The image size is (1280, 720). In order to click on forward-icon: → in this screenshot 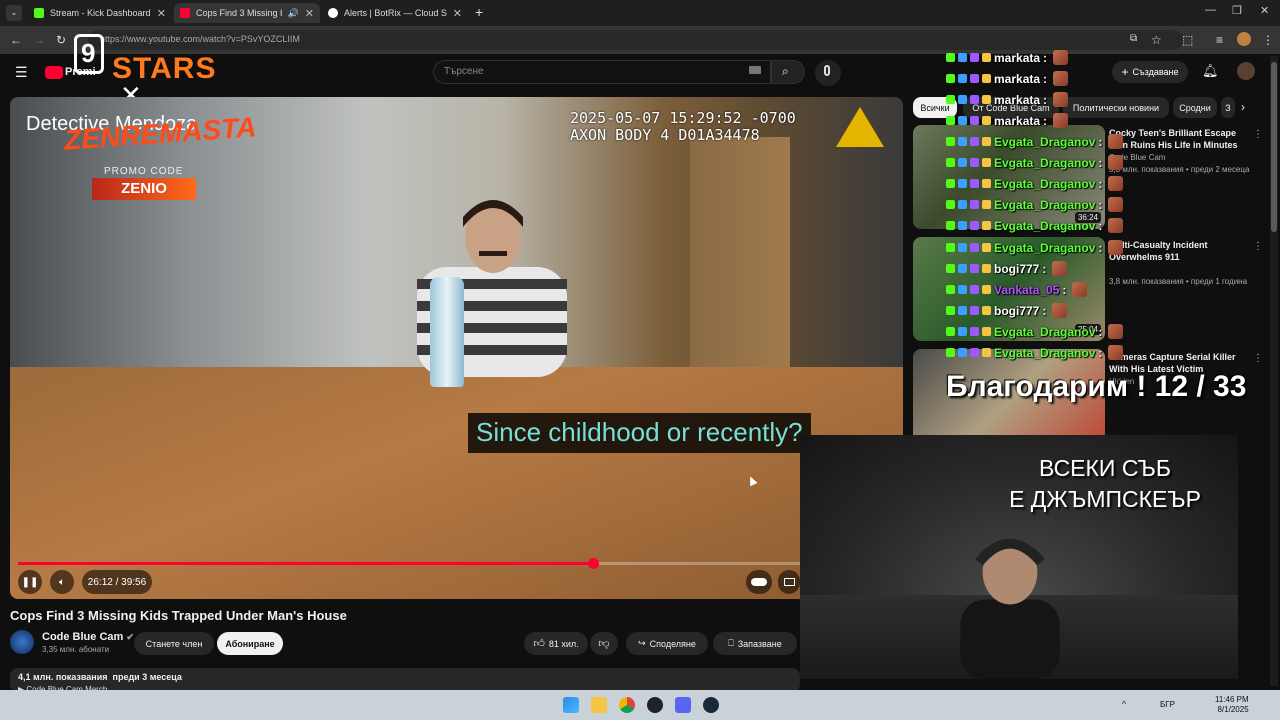, I will do `click(39, 40)`.